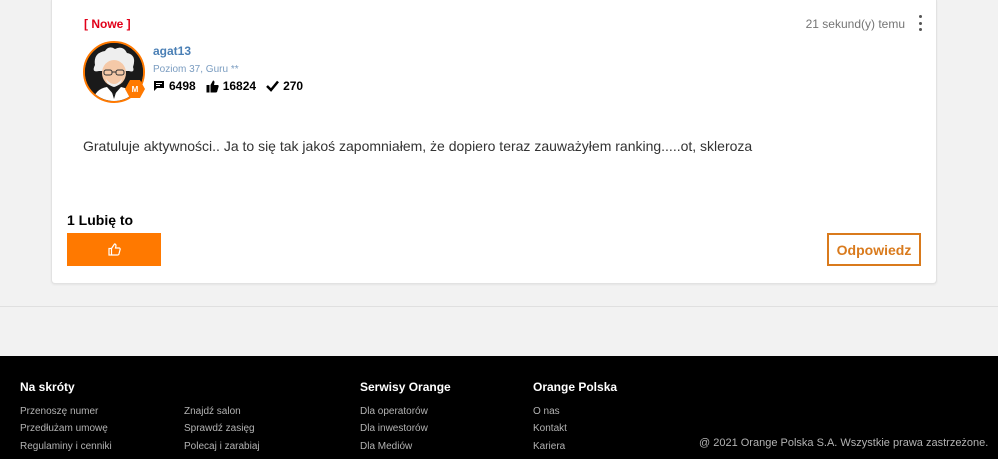  Describe the element at coordinates (293, 86) in the screenshot. I see `solutions-count: 270` at that location.